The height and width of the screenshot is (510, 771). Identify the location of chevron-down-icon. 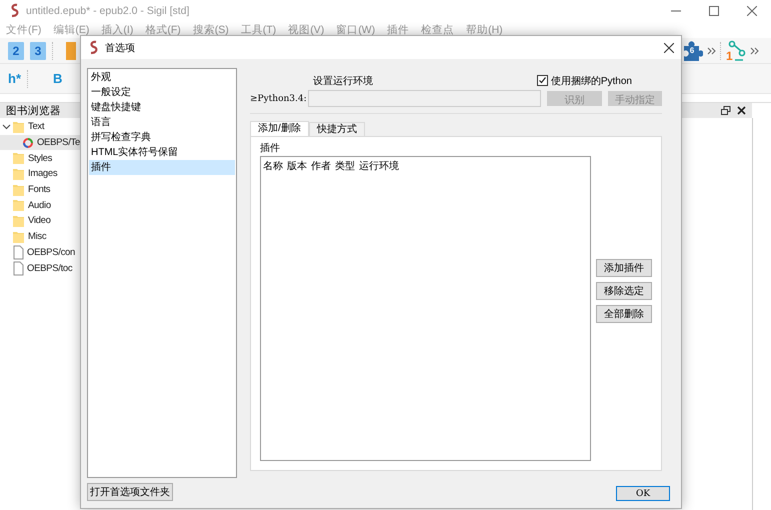
(6, 126).